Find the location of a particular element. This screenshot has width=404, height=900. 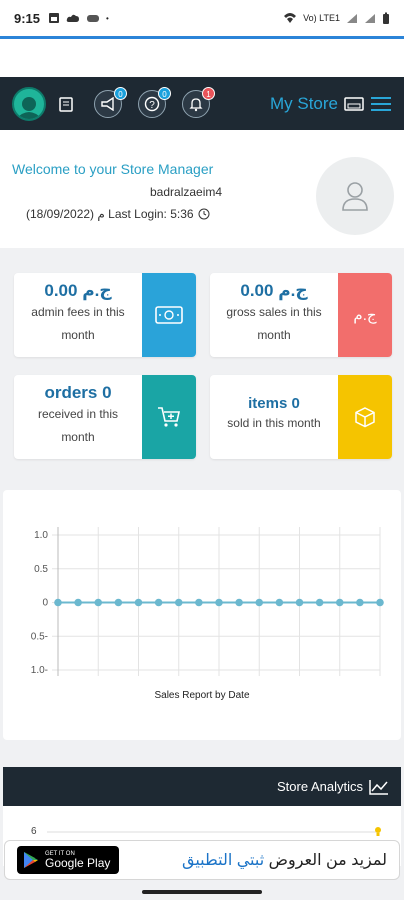

announcements-badge: 0 is located at coordinates (120, 93).